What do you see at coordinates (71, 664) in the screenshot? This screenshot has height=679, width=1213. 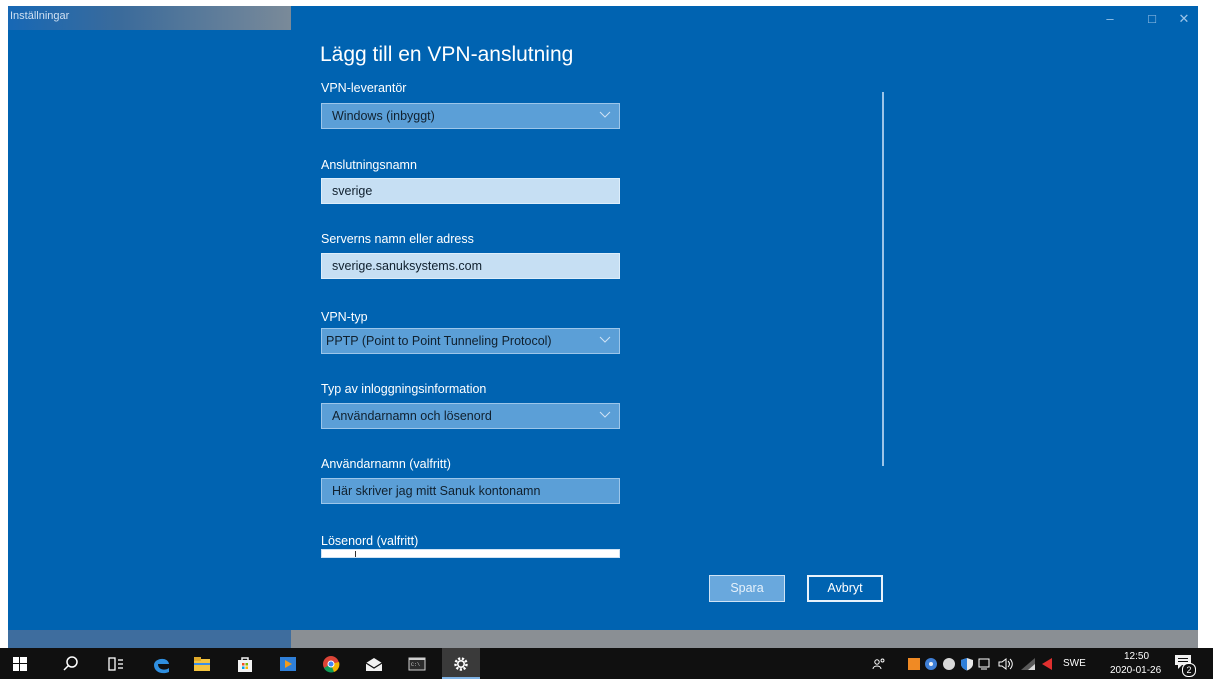 I see `search-icon` at bounding box center [71, 664].